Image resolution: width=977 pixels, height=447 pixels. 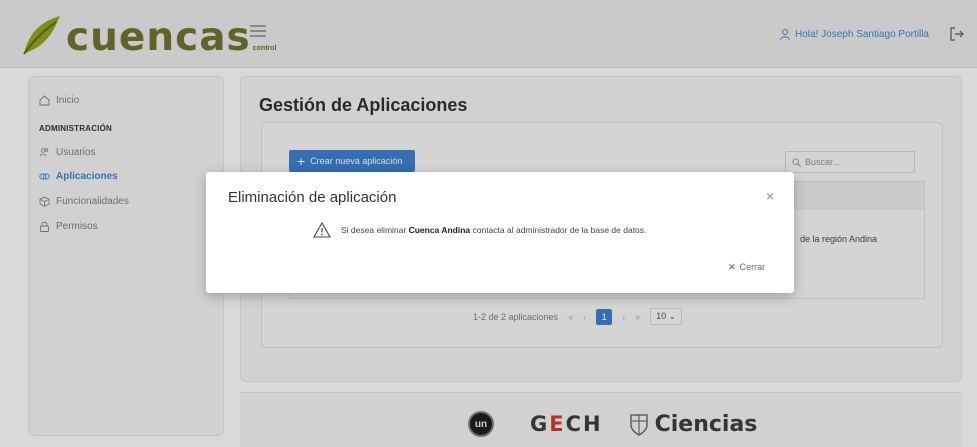 I want to click on modal-title: Eliminación de aplicación, so click(x=312, y=197).